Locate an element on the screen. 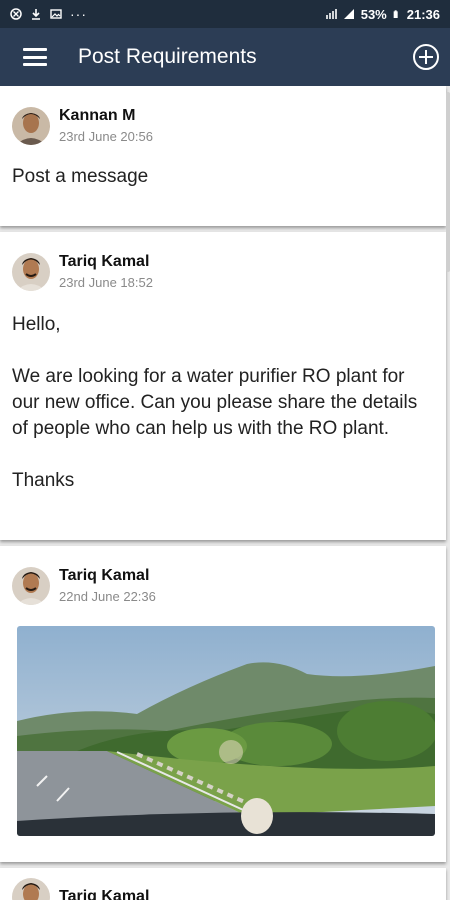  battery-percent: 53% is located at coordinates (373, 14).